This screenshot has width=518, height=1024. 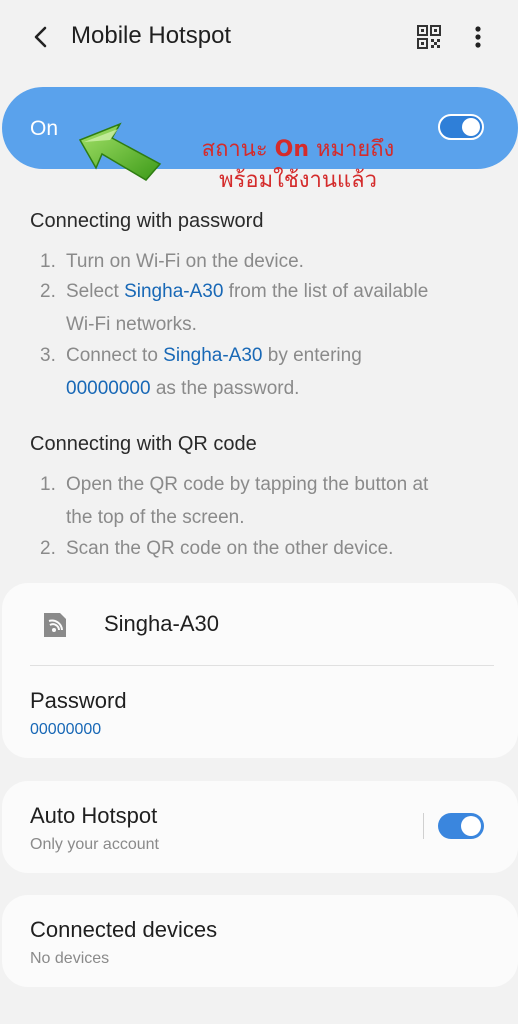 I want to click on back-button, so click(x=41, y=37).